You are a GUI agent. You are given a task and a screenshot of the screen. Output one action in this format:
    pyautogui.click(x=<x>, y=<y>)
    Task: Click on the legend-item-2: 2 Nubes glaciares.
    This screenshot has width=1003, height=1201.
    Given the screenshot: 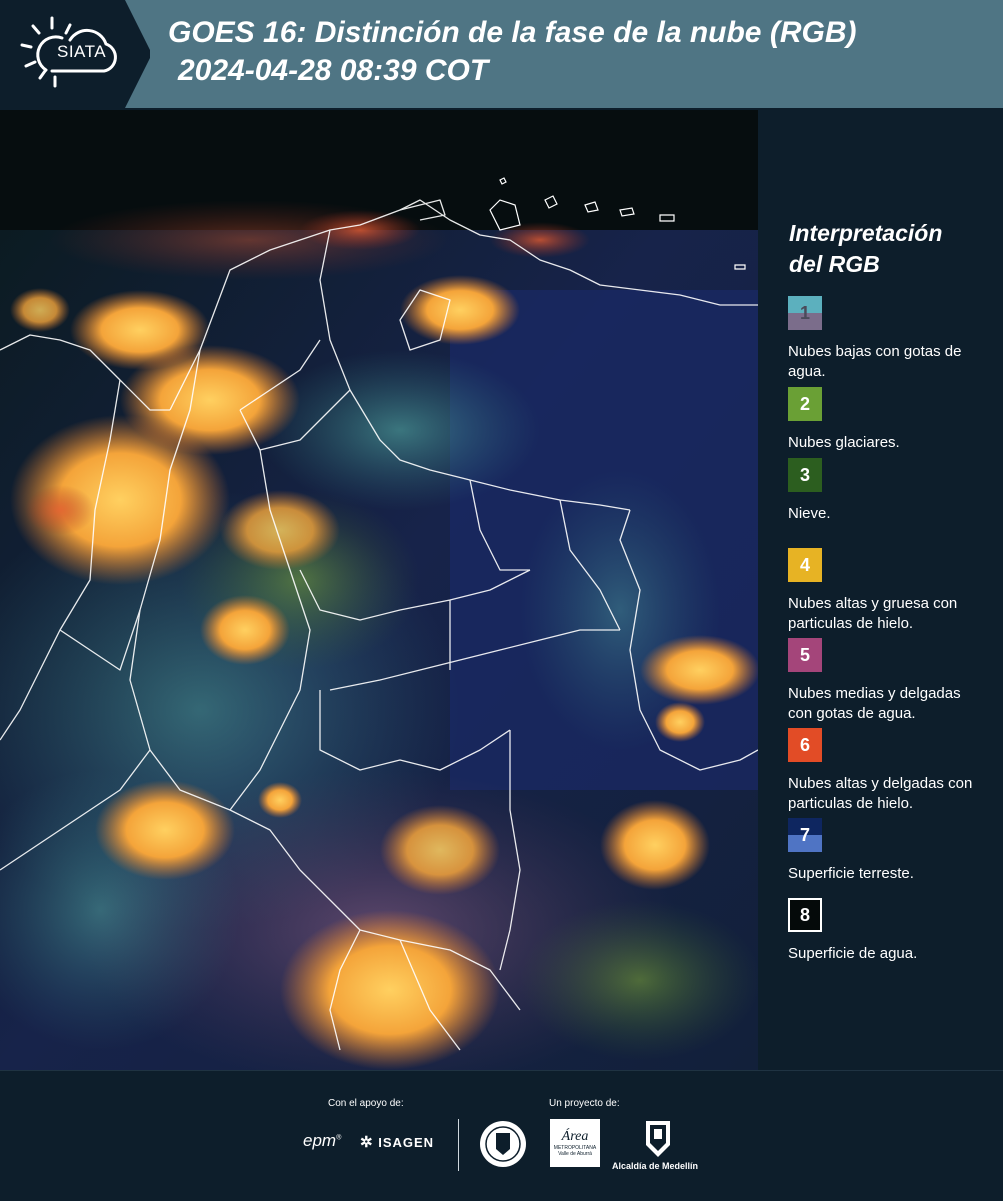 What is the action you would take?
    pyautogui.click(x=888, y=420)
    